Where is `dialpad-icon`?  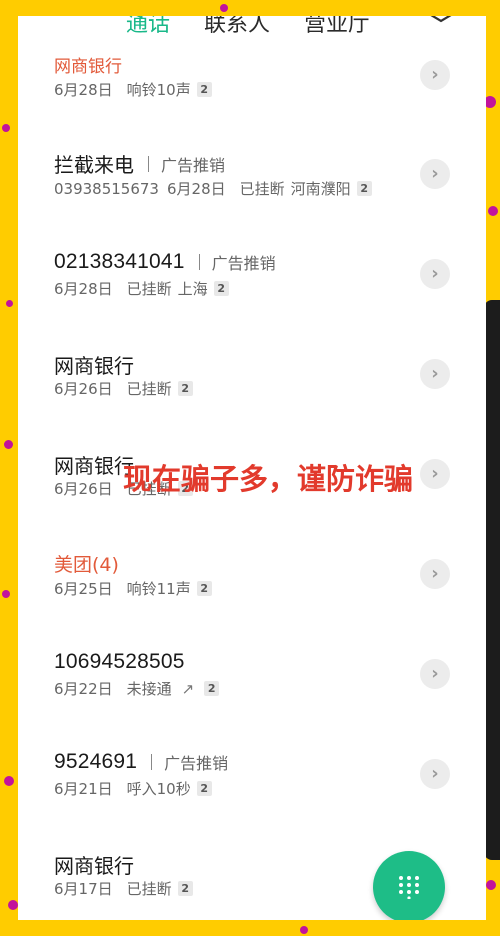
dialpad-icon is located at coordinates (409, 887).